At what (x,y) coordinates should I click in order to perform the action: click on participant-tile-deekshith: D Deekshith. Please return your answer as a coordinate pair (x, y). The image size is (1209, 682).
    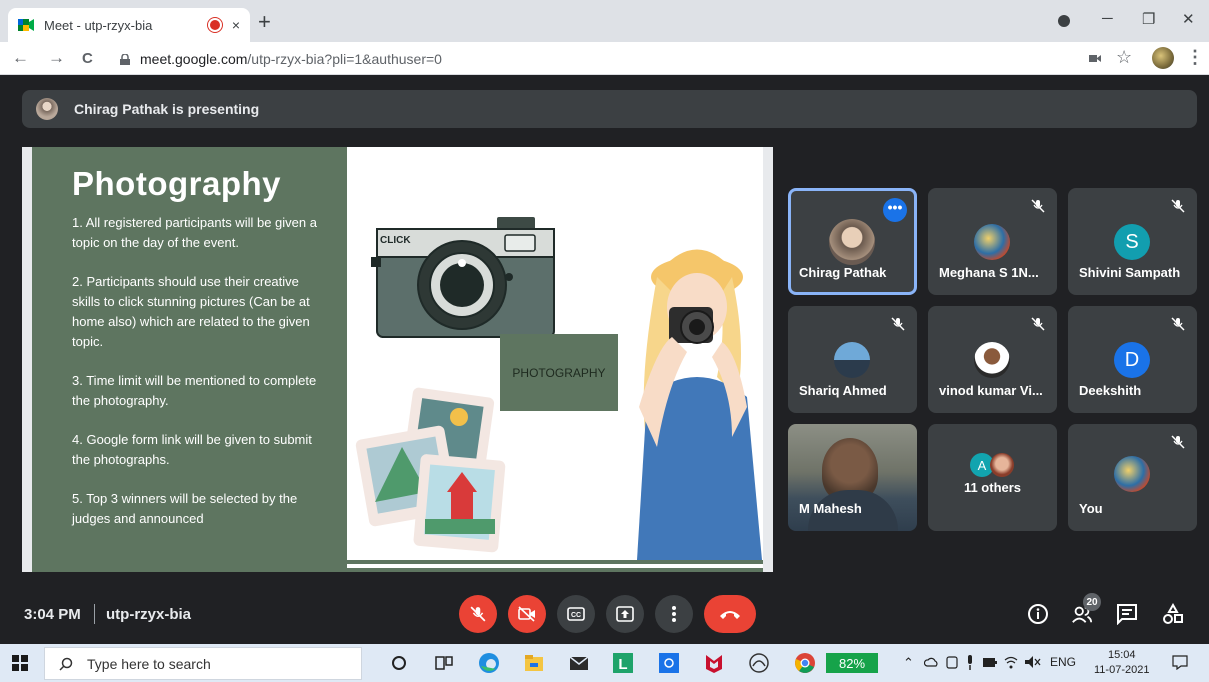
    Looking at the image, I should click on (1132, 359).